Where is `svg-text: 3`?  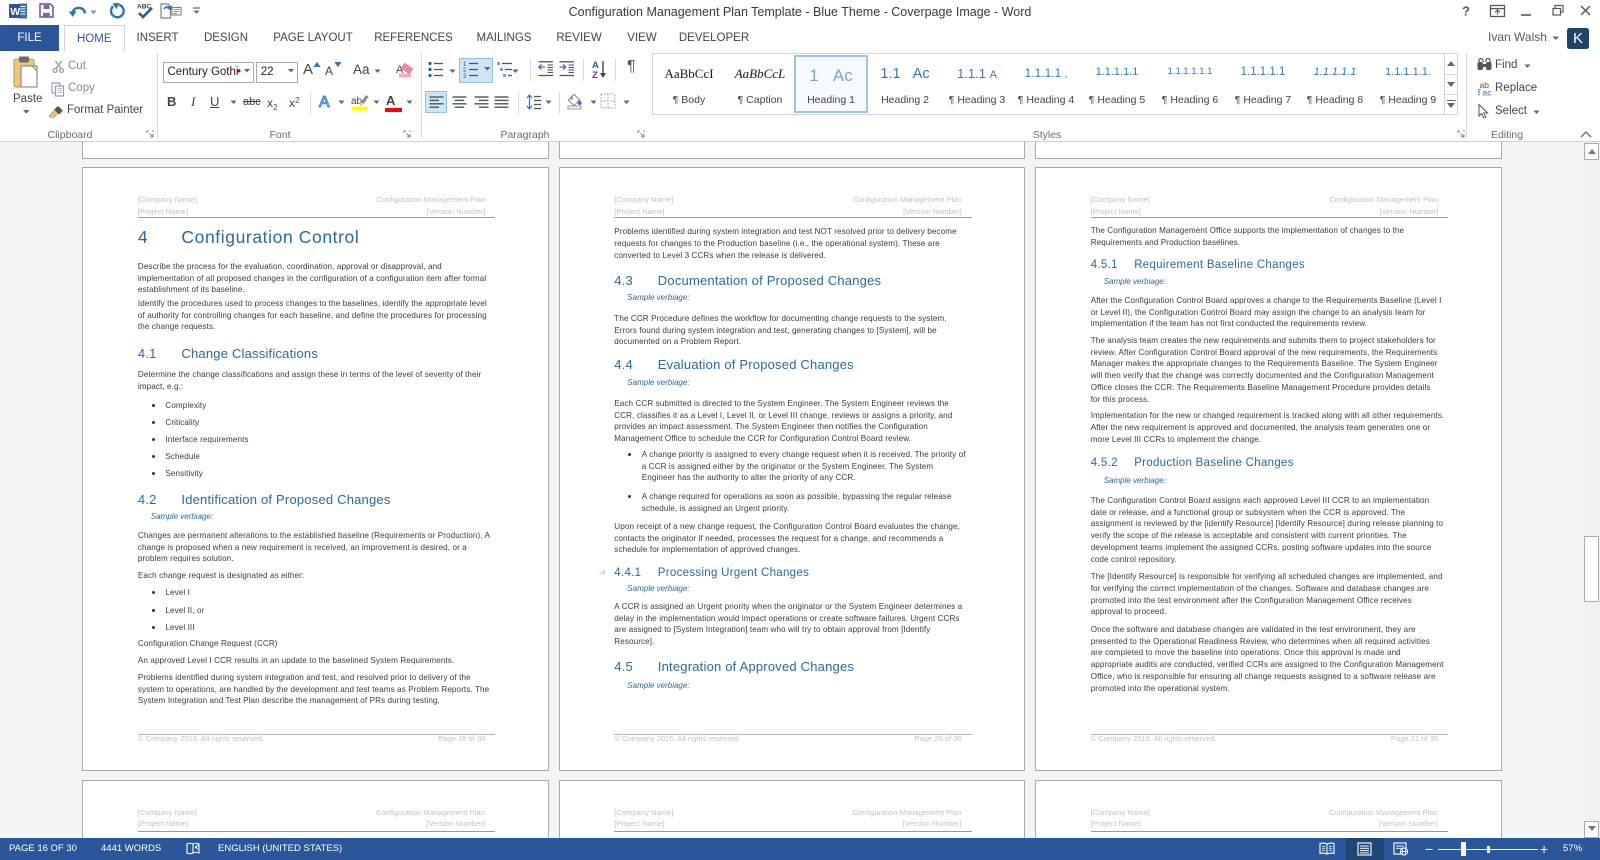 svg-text: 3 is located at coordinates (465, 76).